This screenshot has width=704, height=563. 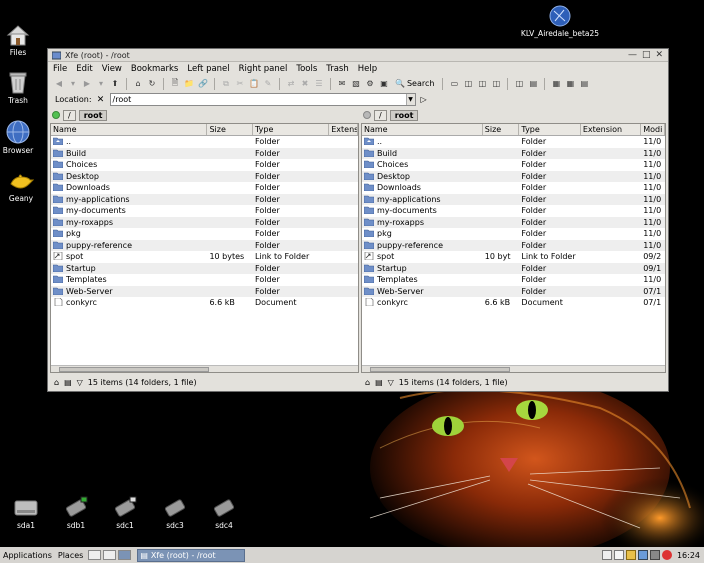 I want to click on tray-volume-icon, so click(x=654, y=555).